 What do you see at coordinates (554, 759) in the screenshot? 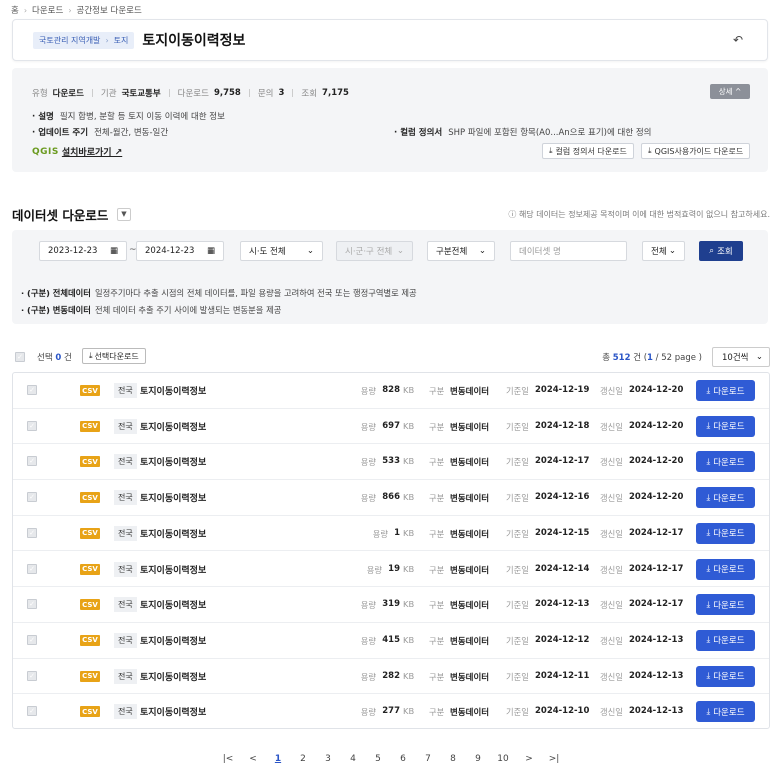
I see `last-page-button: >|` at bounding box center [554, 759].